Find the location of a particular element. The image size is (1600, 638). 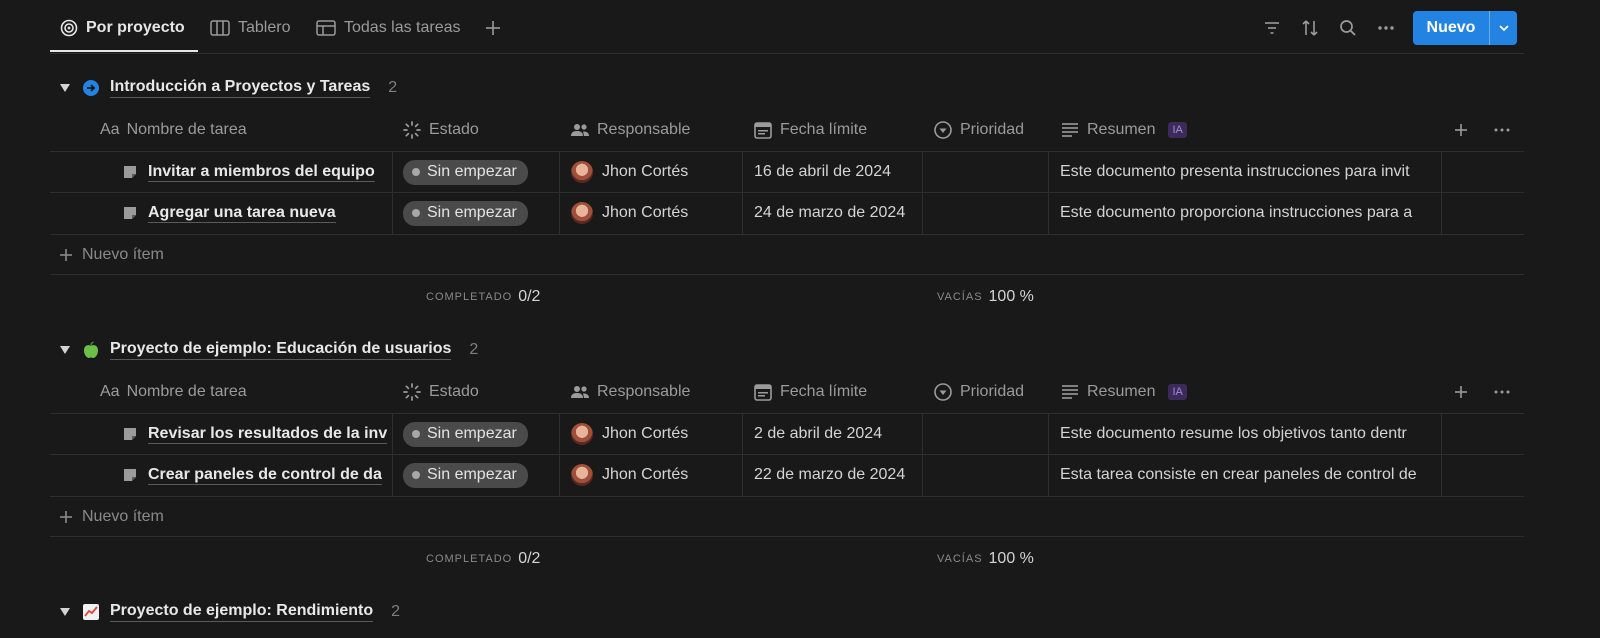

table-row-name: Revisar los resultados de la inv is located at coordinates (256, 434).